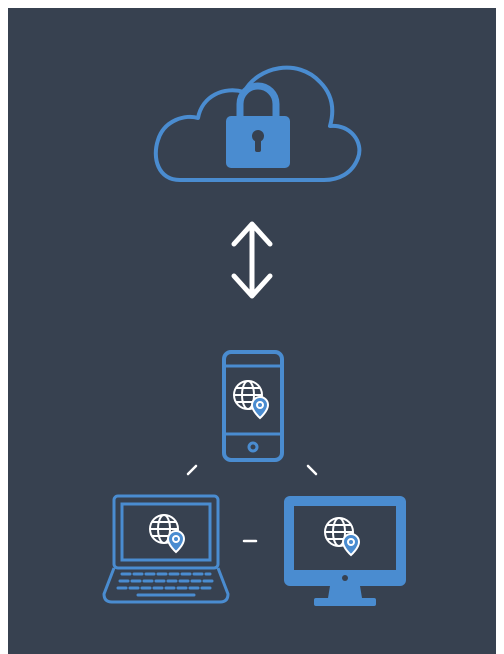 This screenshot has height=654, width=504. I want to click on cloud-node, so click(257, 123).